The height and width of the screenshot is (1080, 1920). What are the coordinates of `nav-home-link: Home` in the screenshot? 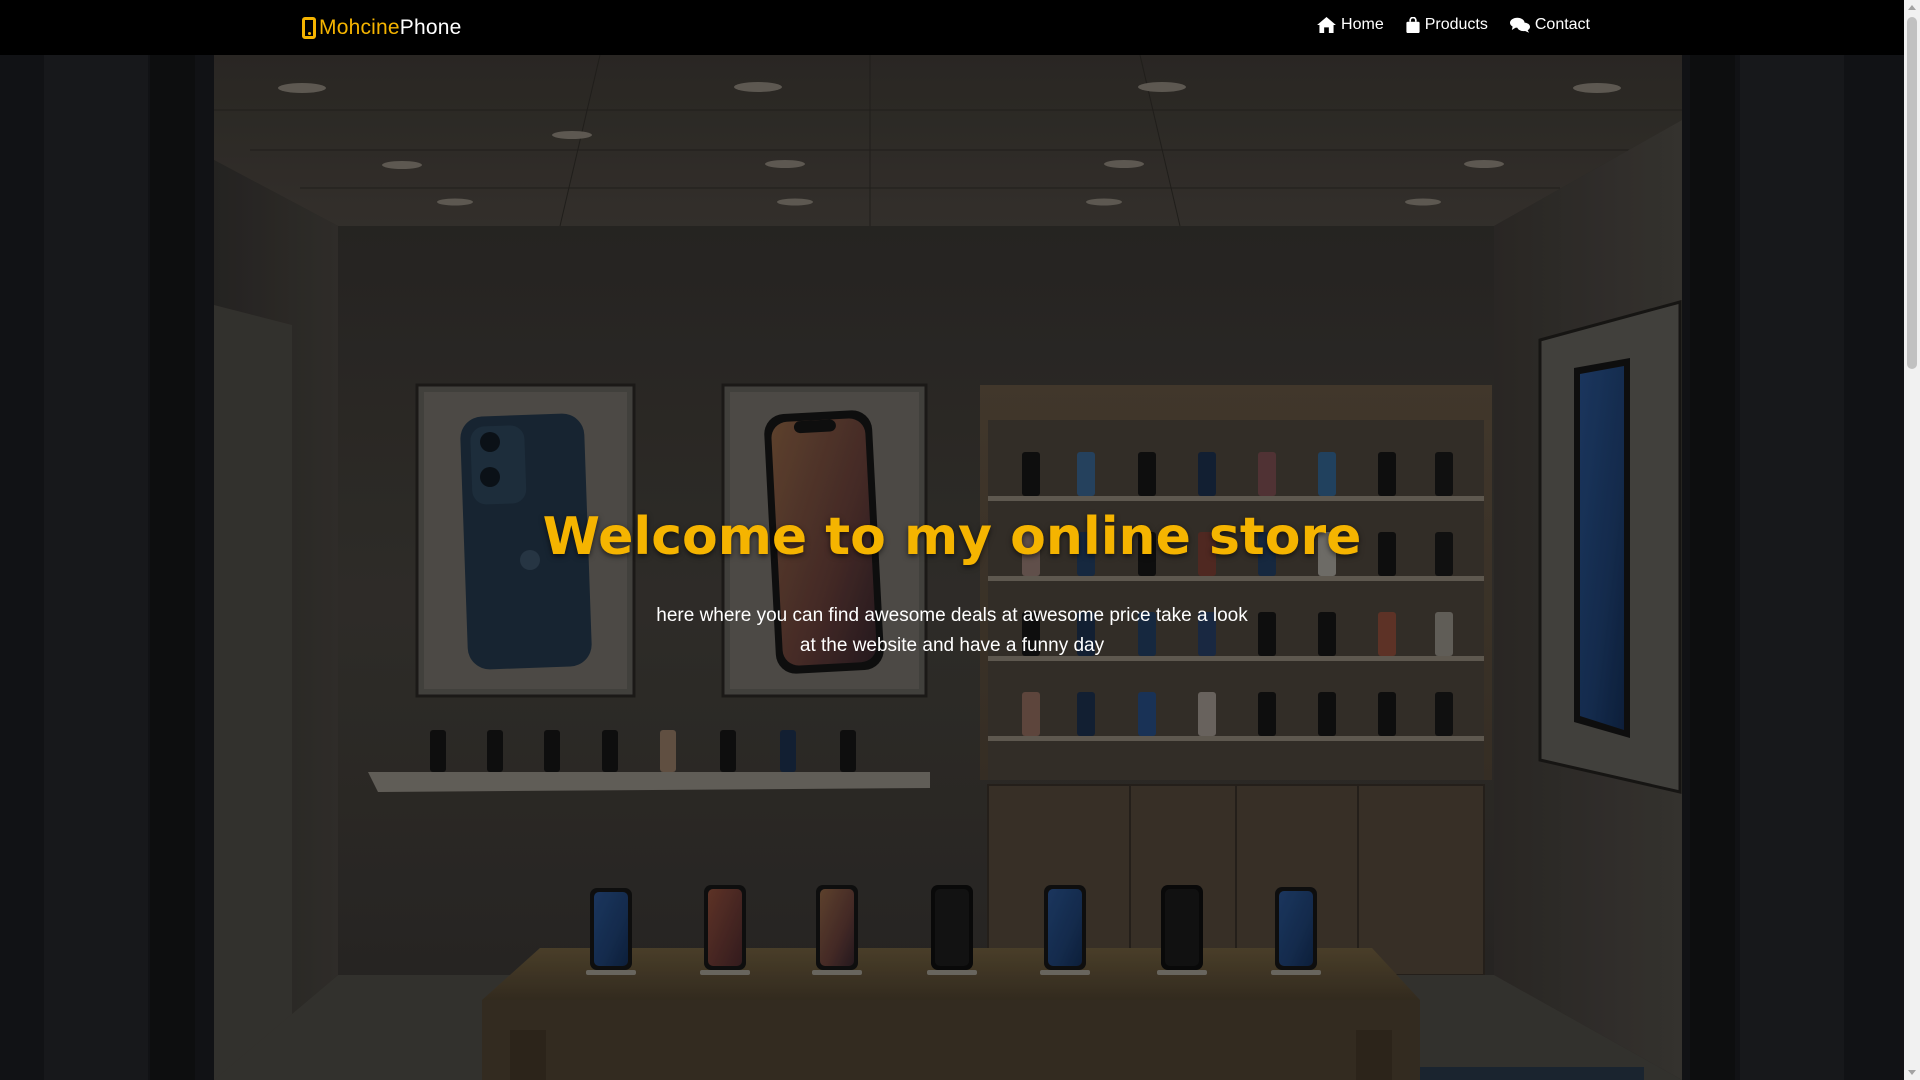 It's located at (1350, 25).